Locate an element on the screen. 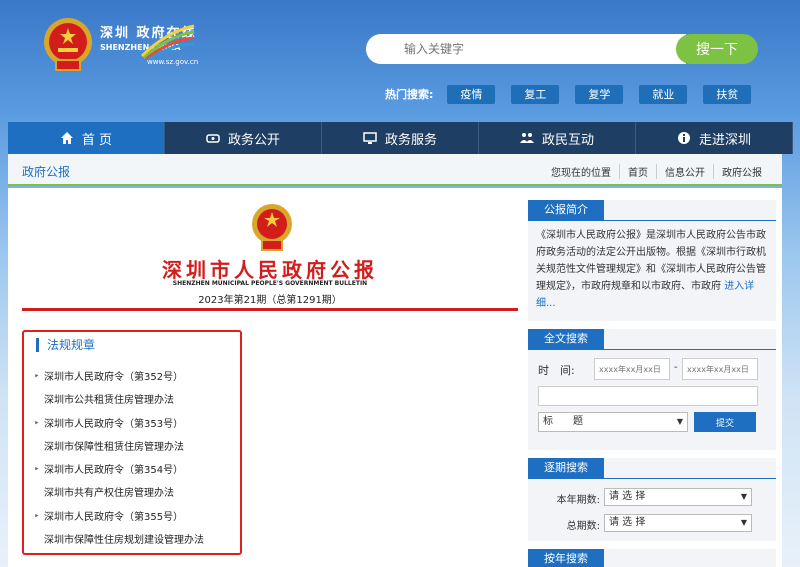 The image size is (800, 567). divider is located at coordinates (270, 309).